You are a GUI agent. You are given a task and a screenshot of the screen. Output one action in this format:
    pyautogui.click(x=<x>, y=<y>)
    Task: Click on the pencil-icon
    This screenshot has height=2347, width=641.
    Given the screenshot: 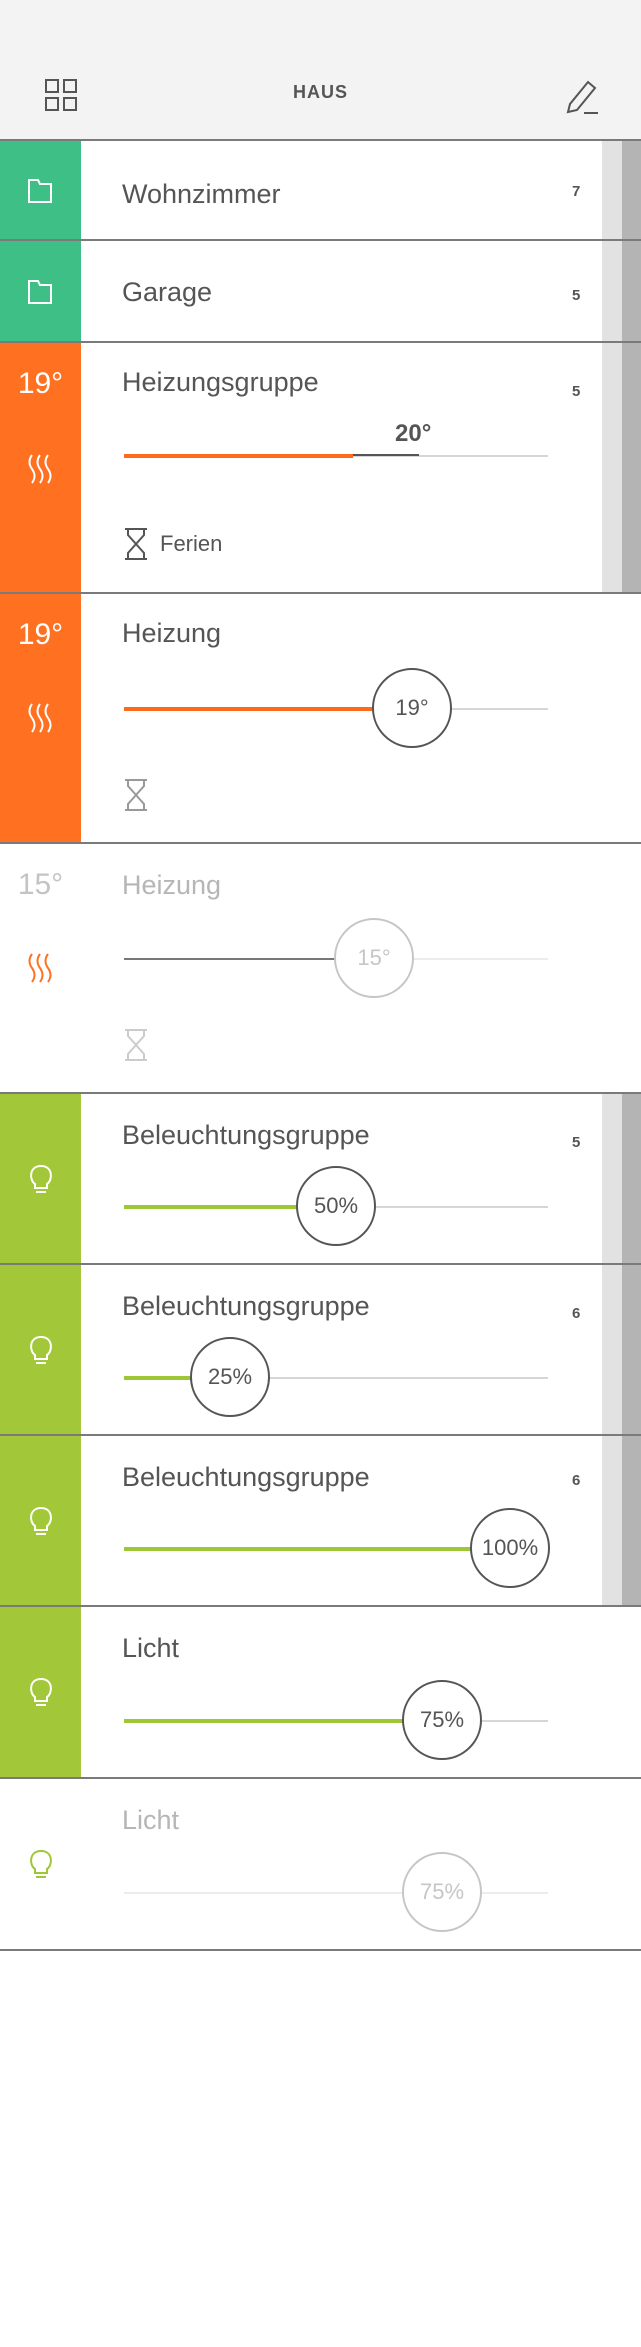 What is the action you would take?
    pyautogui.click(x=584, y=98)
    